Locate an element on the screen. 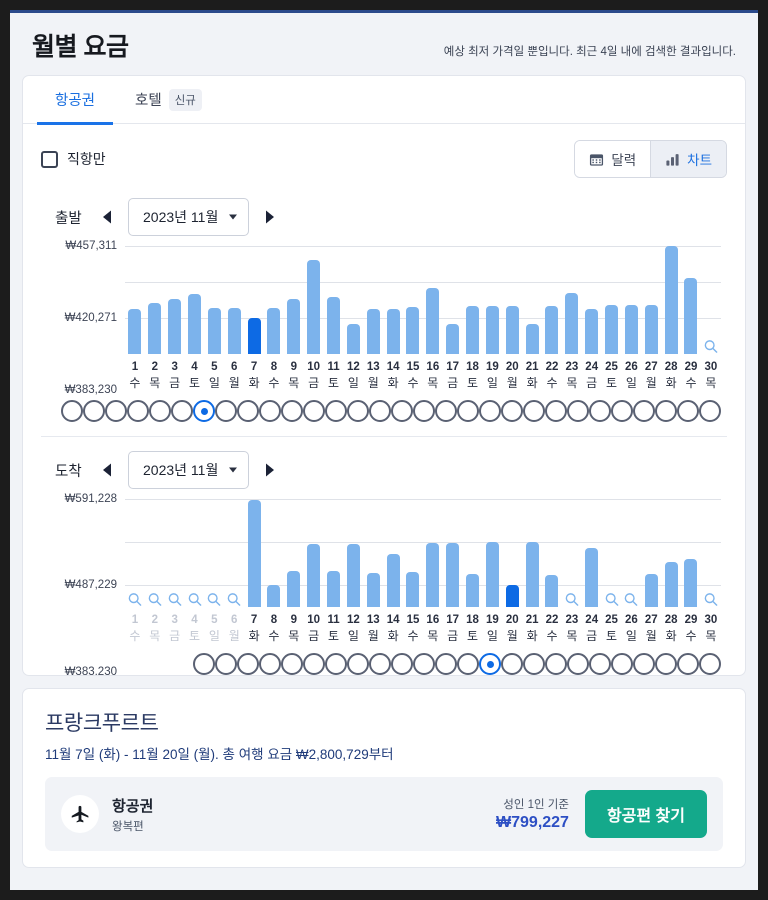  departure-next-month-button is located at coordinates (270, 217).